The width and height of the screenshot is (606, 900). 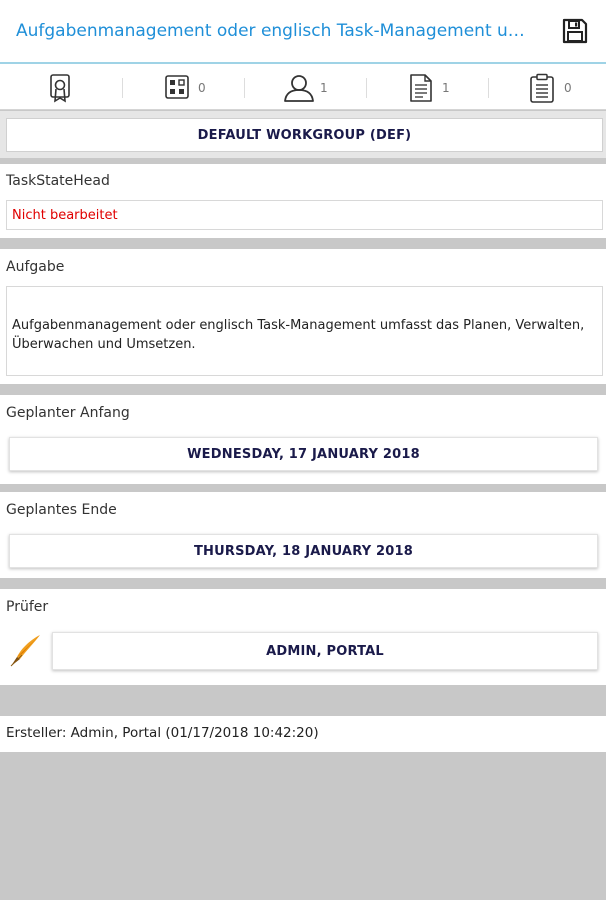 I want to click on tab-grid: 0, so click(x=182, y=87).